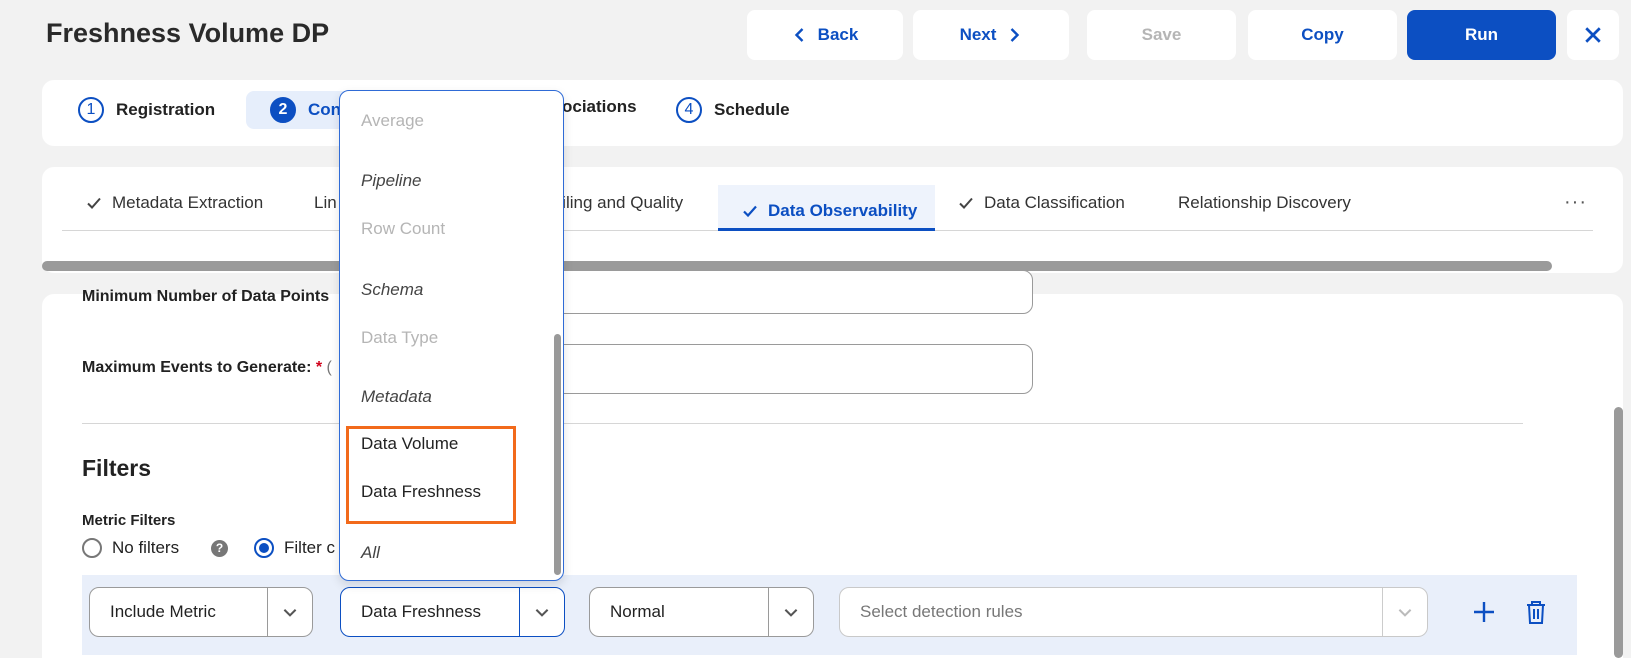  What do you see at coordinates (188, 202) in the screenshot?
I see `tab-label: Metadata Extraction` at bounding box center [188, 202].